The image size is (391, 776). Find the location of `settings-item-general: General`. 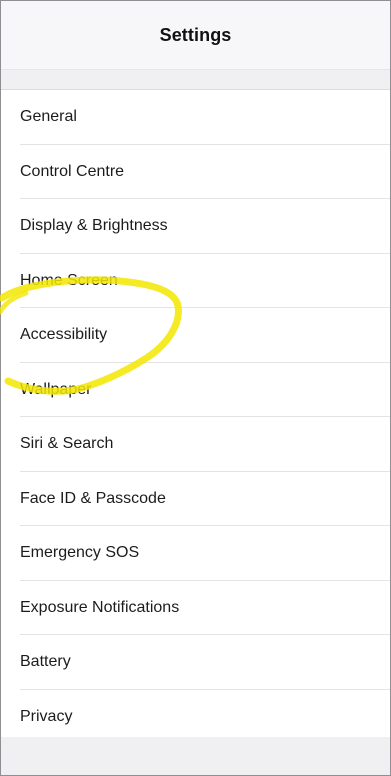

settings-item-general: General is located at coordinates (195, 117).